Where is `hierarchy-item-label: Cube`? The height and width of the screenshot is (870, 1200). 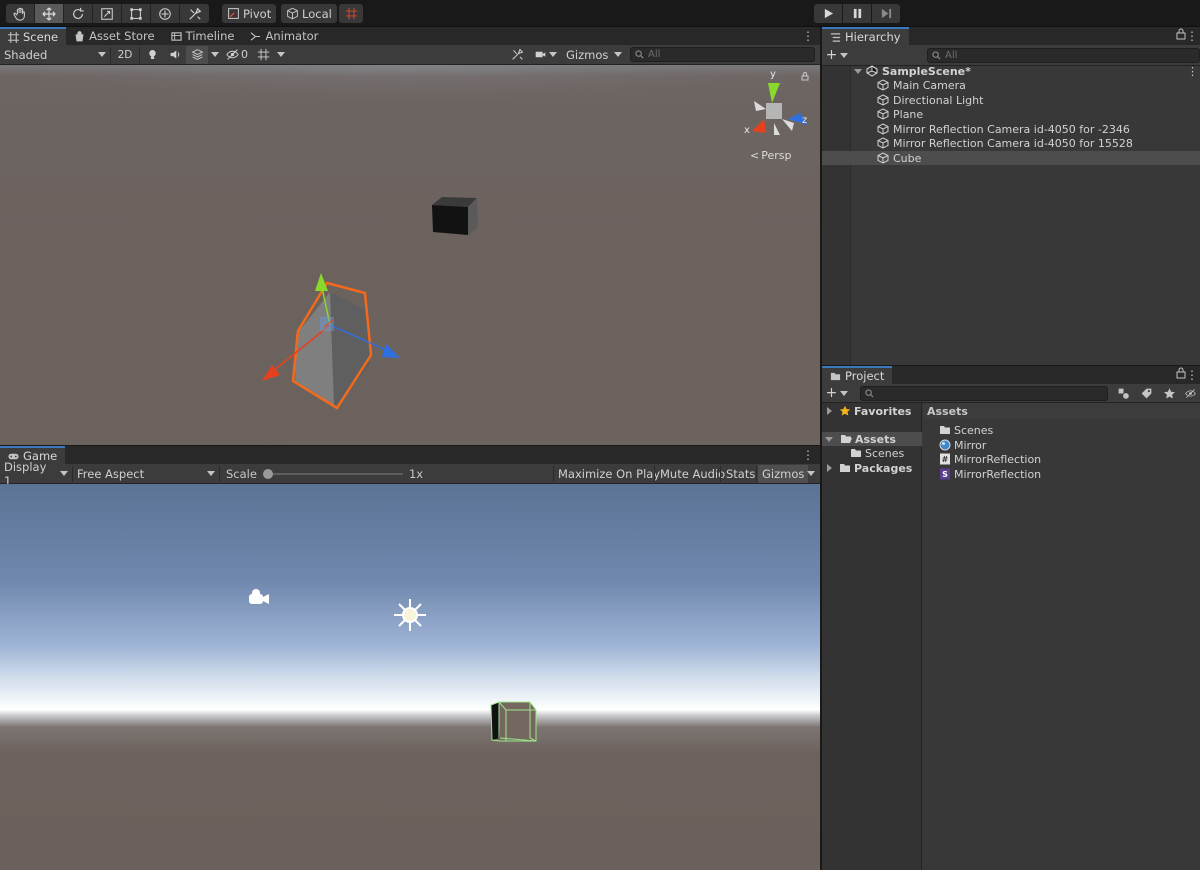
hierarchy-item-label: Cube is located at coordinates (907, 158).